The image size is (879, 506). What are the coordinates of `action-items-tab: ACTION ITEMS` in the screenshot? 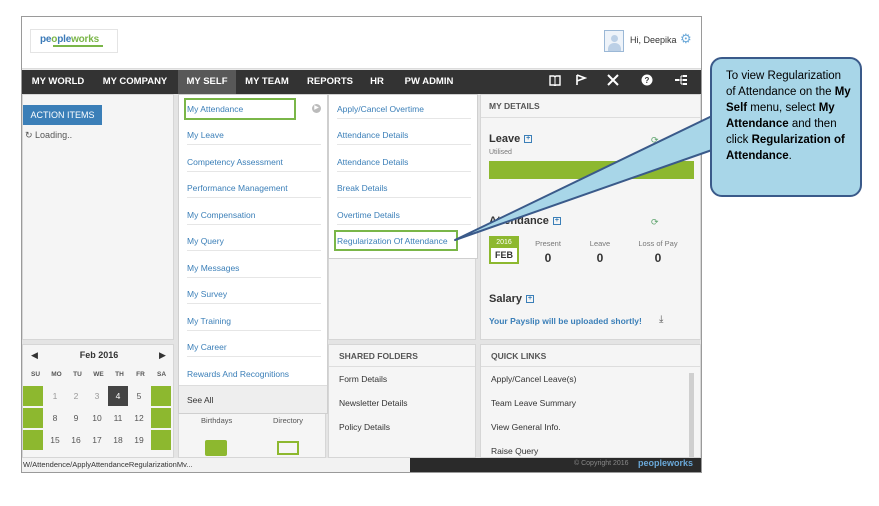 It's located at (62, 115).